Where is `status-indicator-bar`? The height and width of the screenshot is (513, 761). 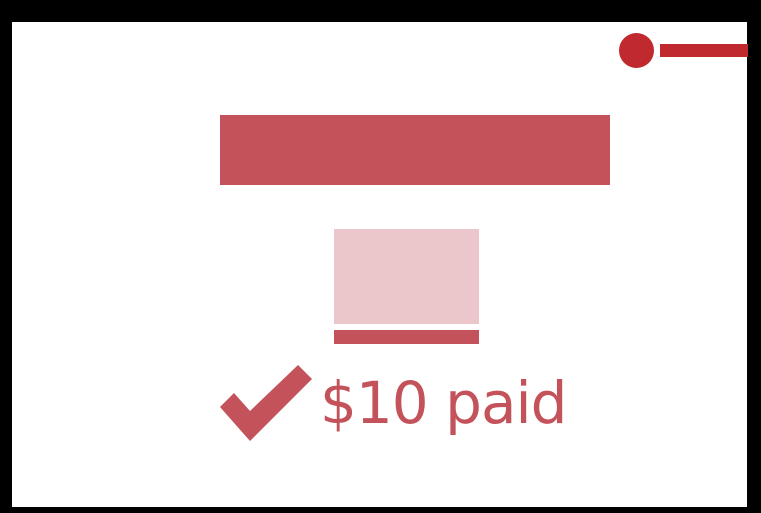
status-indicator-bar is located at coordinates (704, 50).